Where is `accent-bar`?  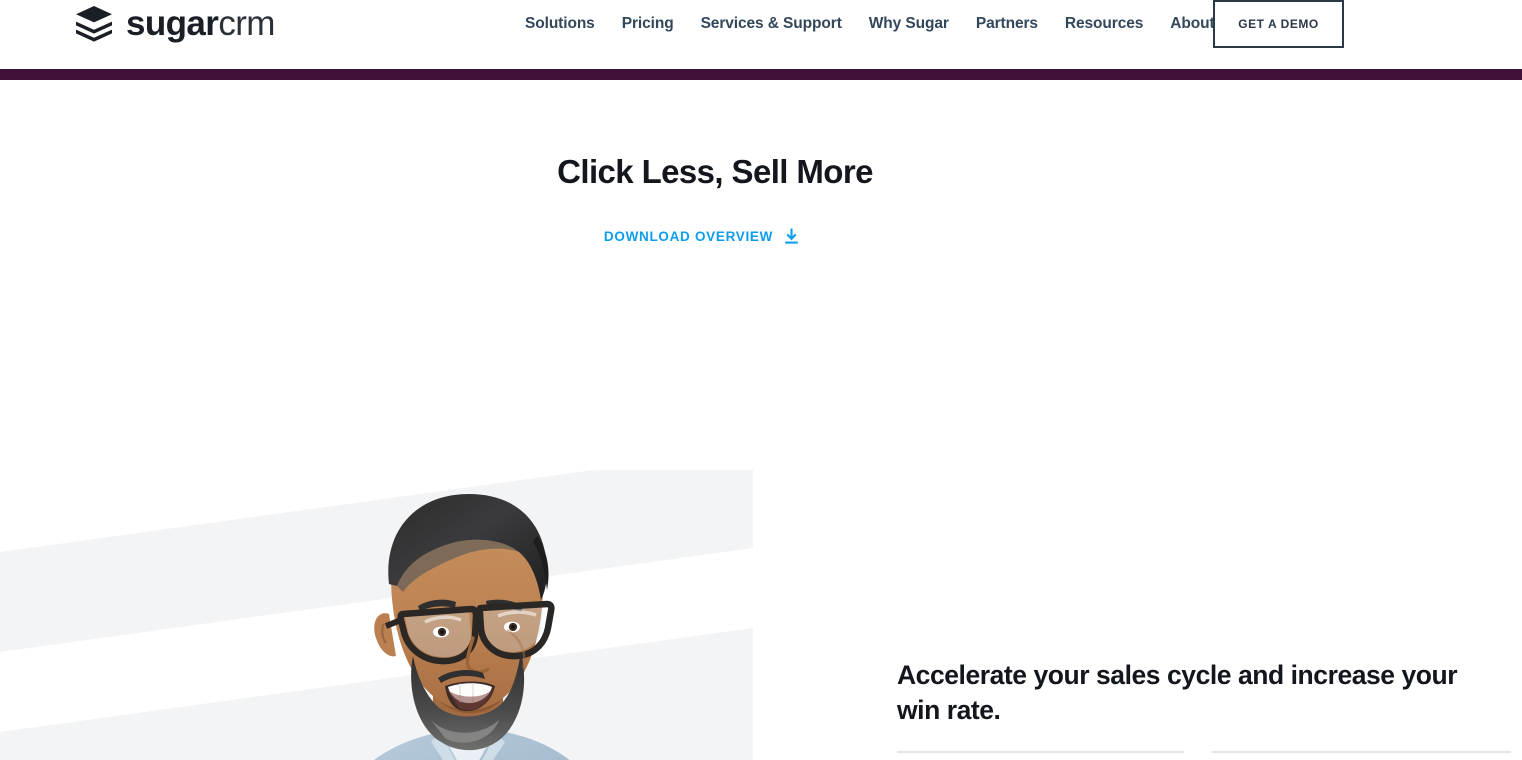 accent-bar is located at coordinates (761, 74).